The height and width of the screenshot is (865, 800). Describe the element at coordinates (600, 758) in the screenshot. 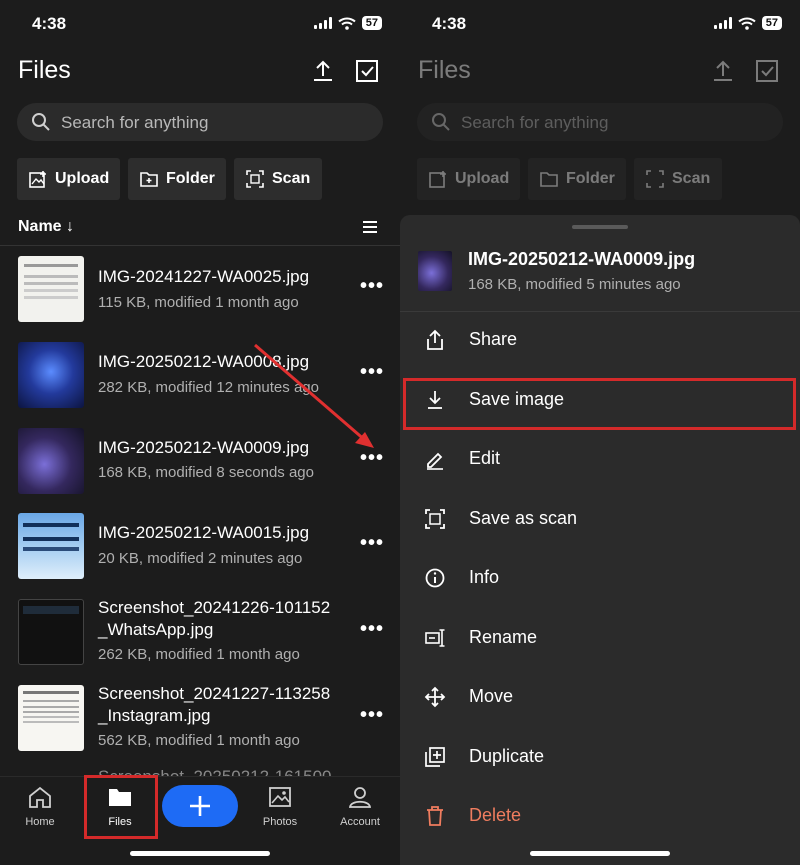

I see `menu-duplicate: Duplicate` at that location.